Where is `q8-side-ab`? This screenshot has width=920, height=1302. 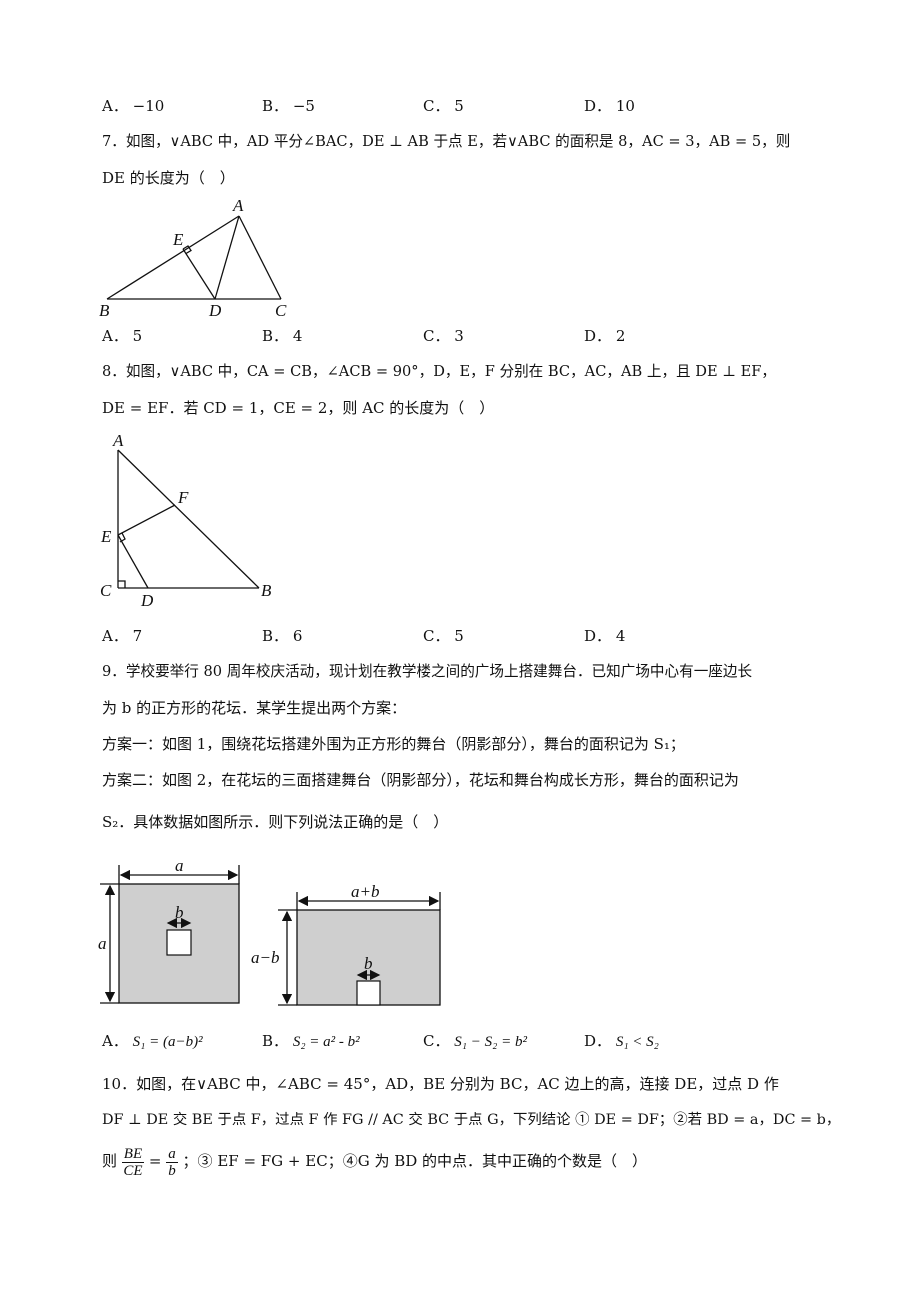 q8-side-ab is located at coordinates (188, 519).